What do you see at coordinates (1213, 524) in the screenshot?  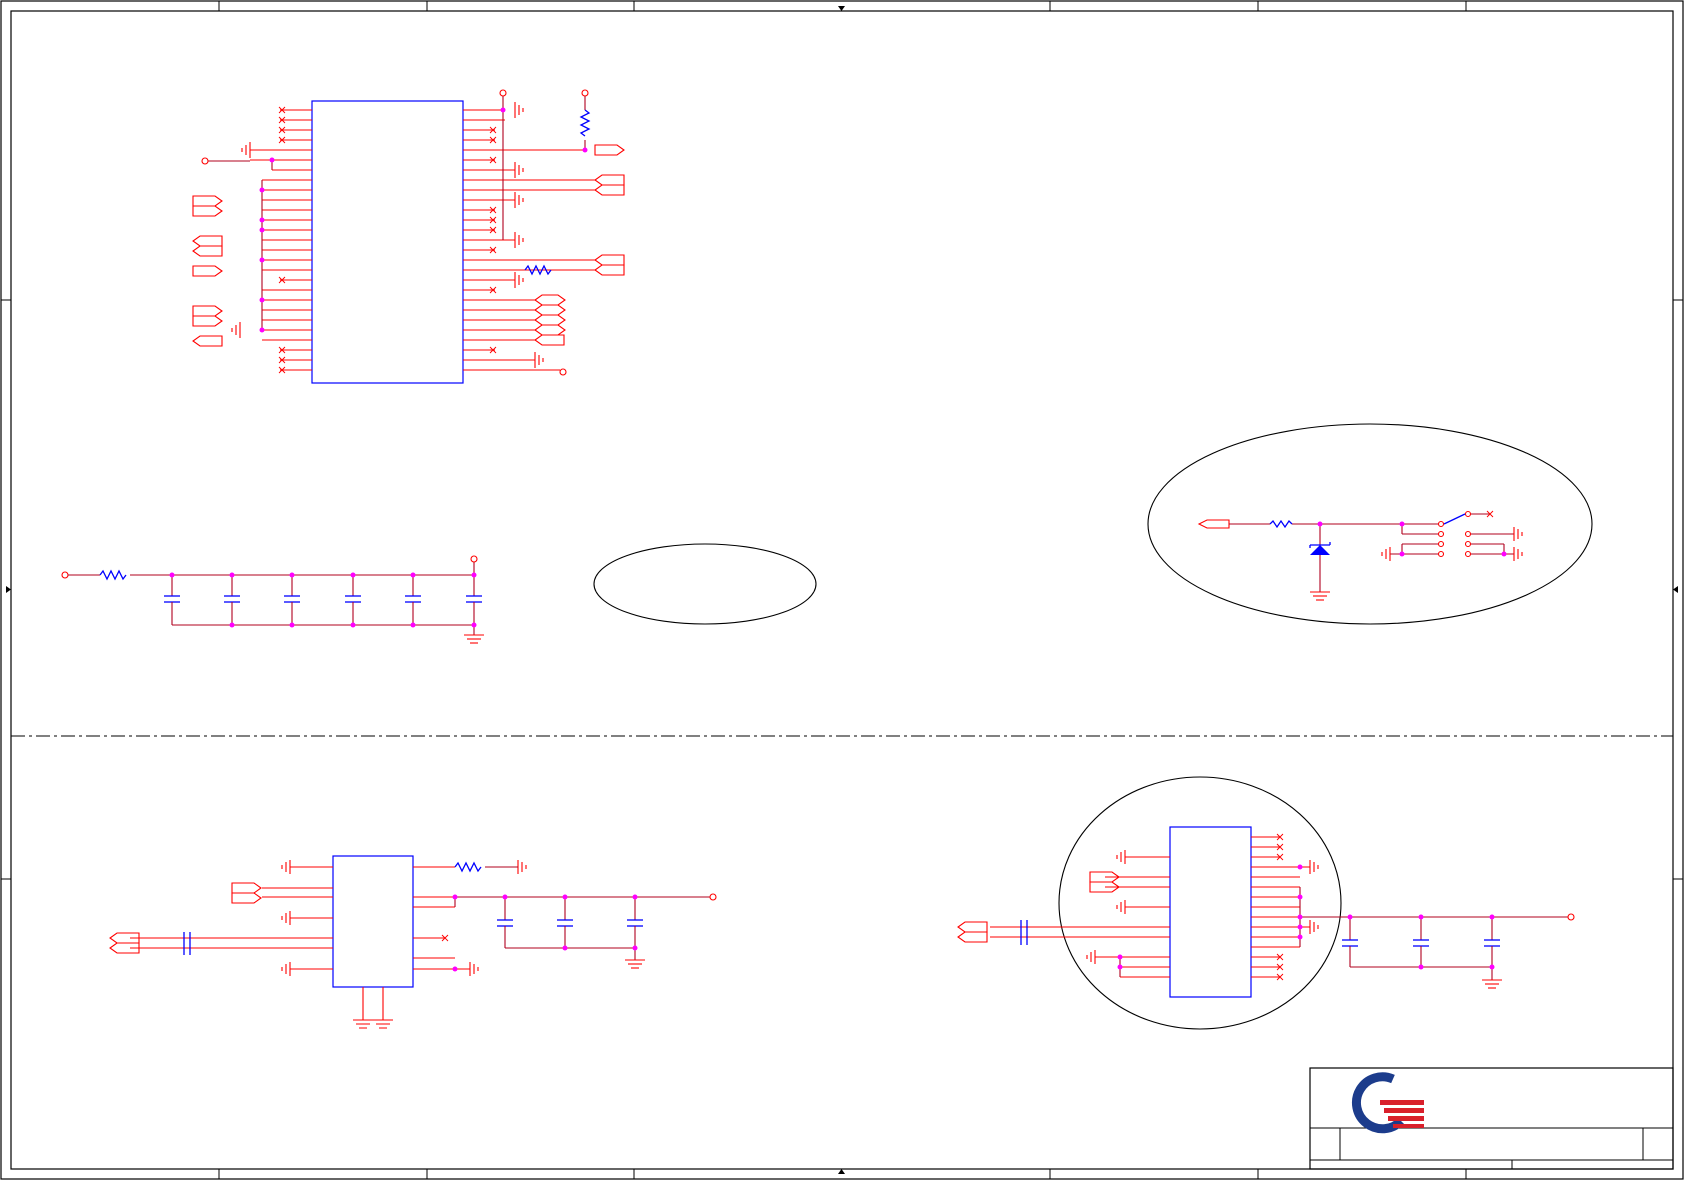 I see `signal-port` at bounding box center [1213, 524].